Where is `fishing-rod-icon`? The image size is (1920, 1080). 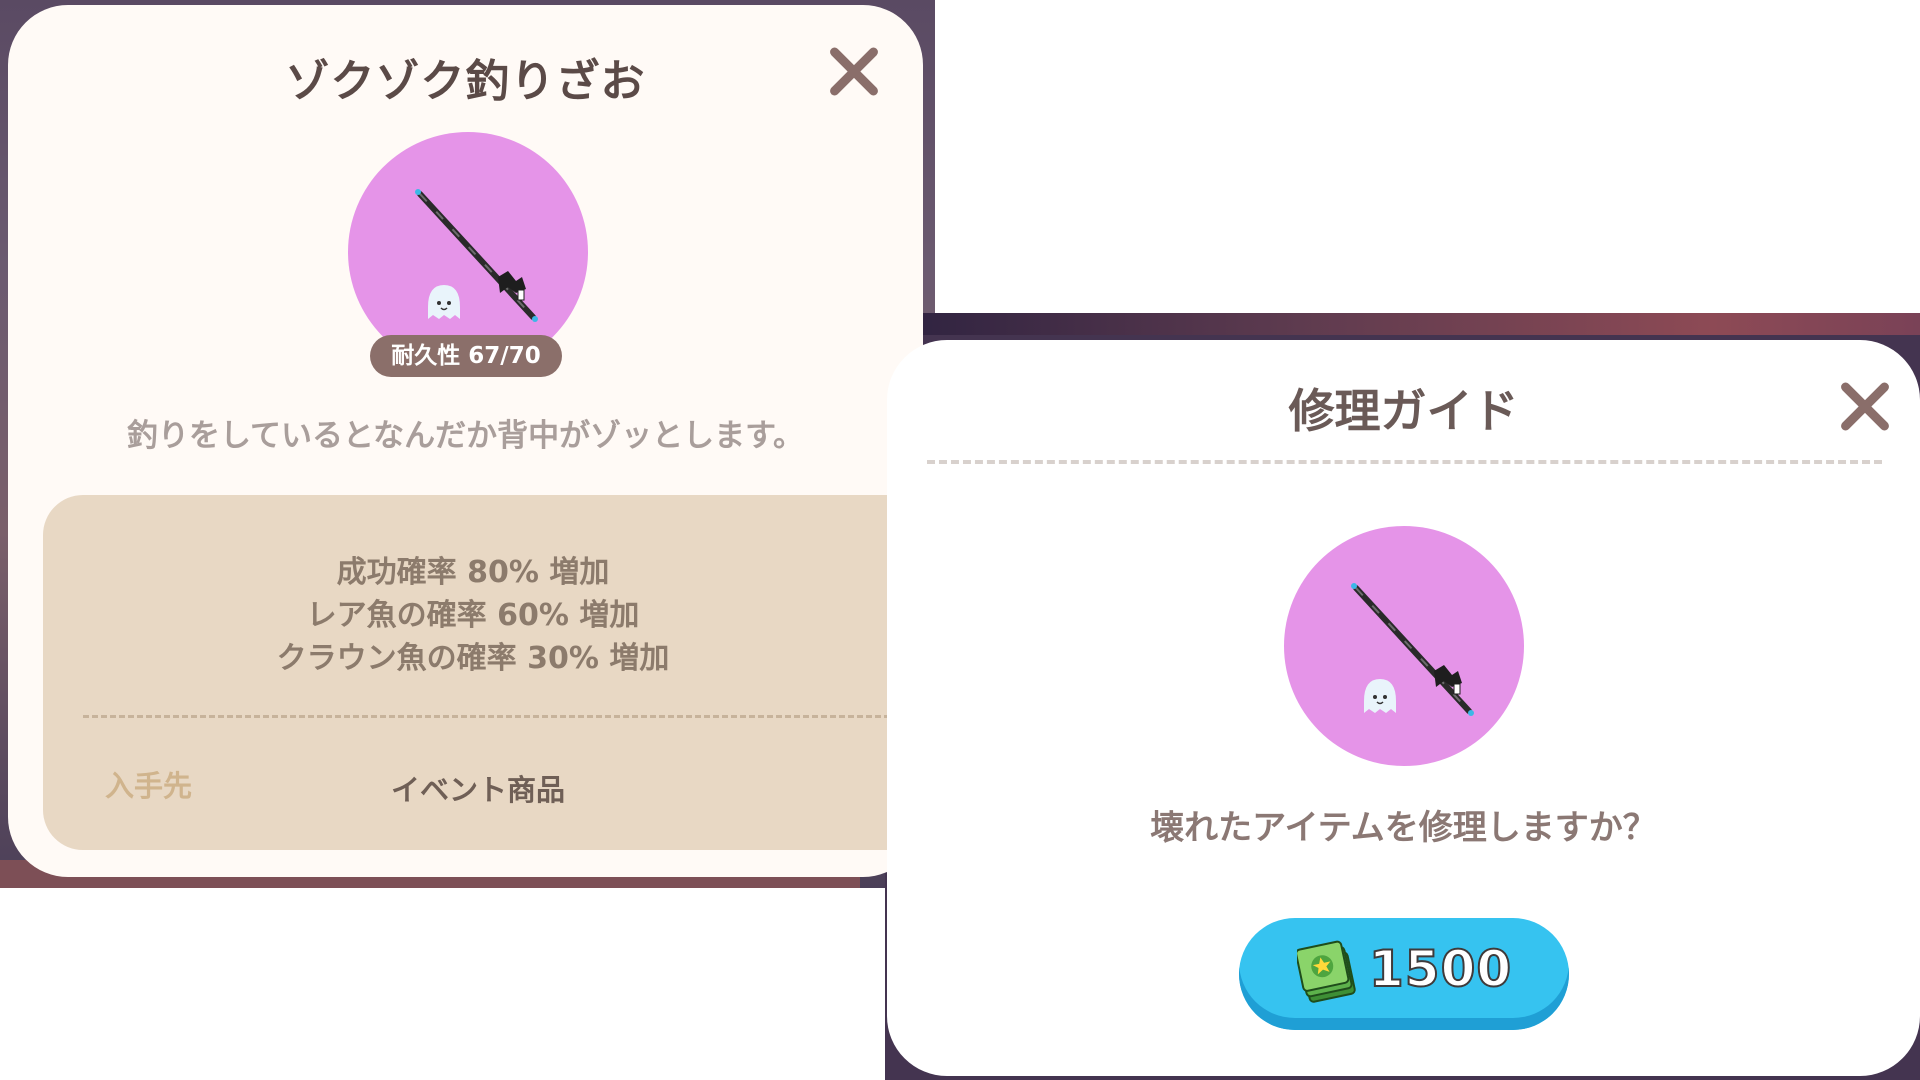
fishing-rod-icon is located at coordinates (1412, 649).